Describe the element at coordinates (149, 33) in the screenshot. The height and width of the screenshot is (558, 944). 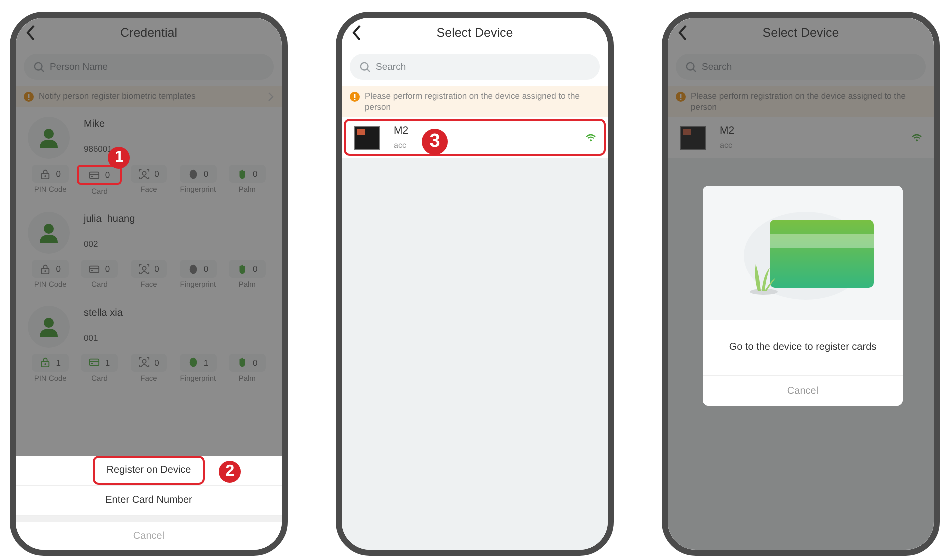
I see `screen-title: Credential` at that location.